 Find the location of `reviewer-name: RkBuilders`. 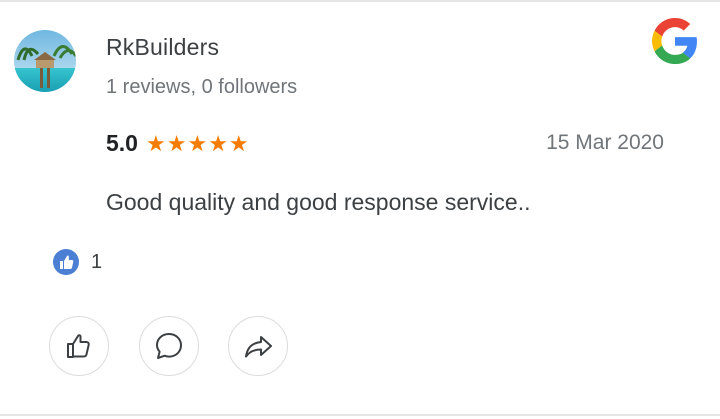

reviewer-name: RkBuilders is located at coordinates (162, 47).